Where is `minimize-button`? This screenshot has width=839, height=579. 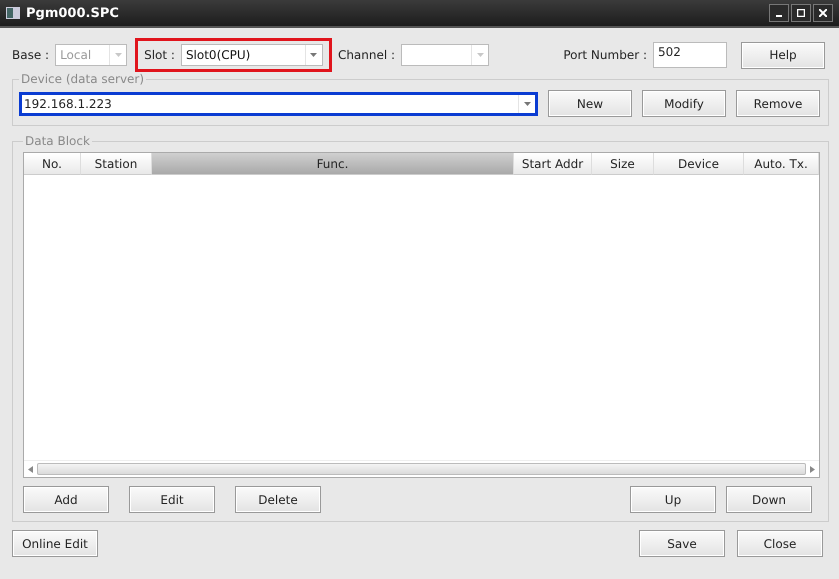 minimize-button is located at coordinates (779, 13).